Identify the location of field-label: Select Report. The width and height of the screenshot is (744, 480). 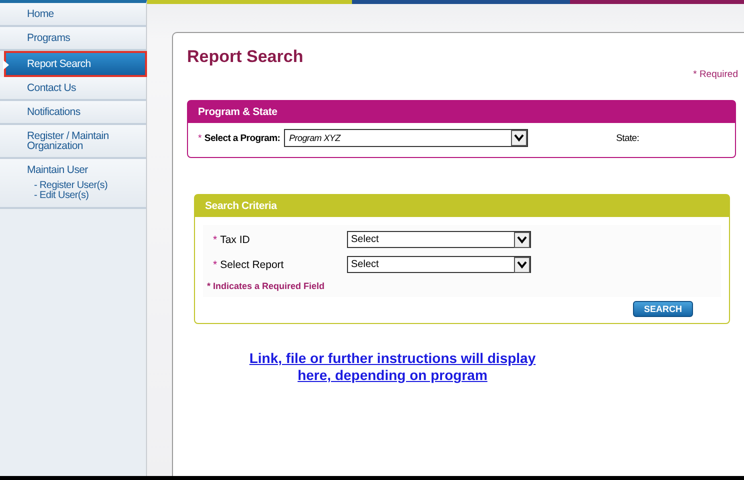
(252, 264).